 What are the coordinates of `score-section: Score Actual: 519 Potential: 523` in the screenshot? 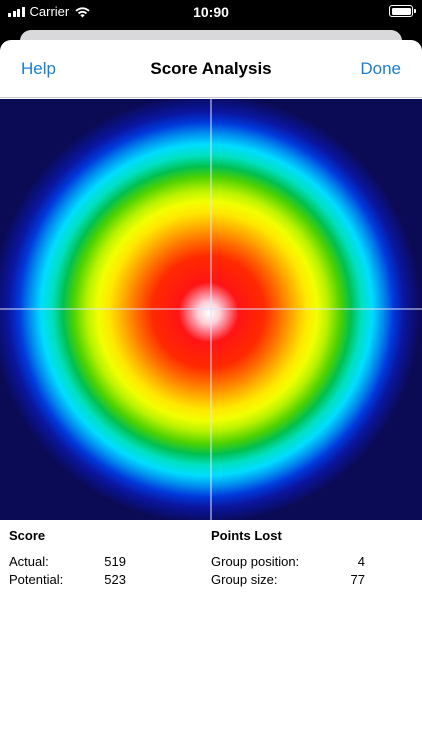 It's located at (99, 559).